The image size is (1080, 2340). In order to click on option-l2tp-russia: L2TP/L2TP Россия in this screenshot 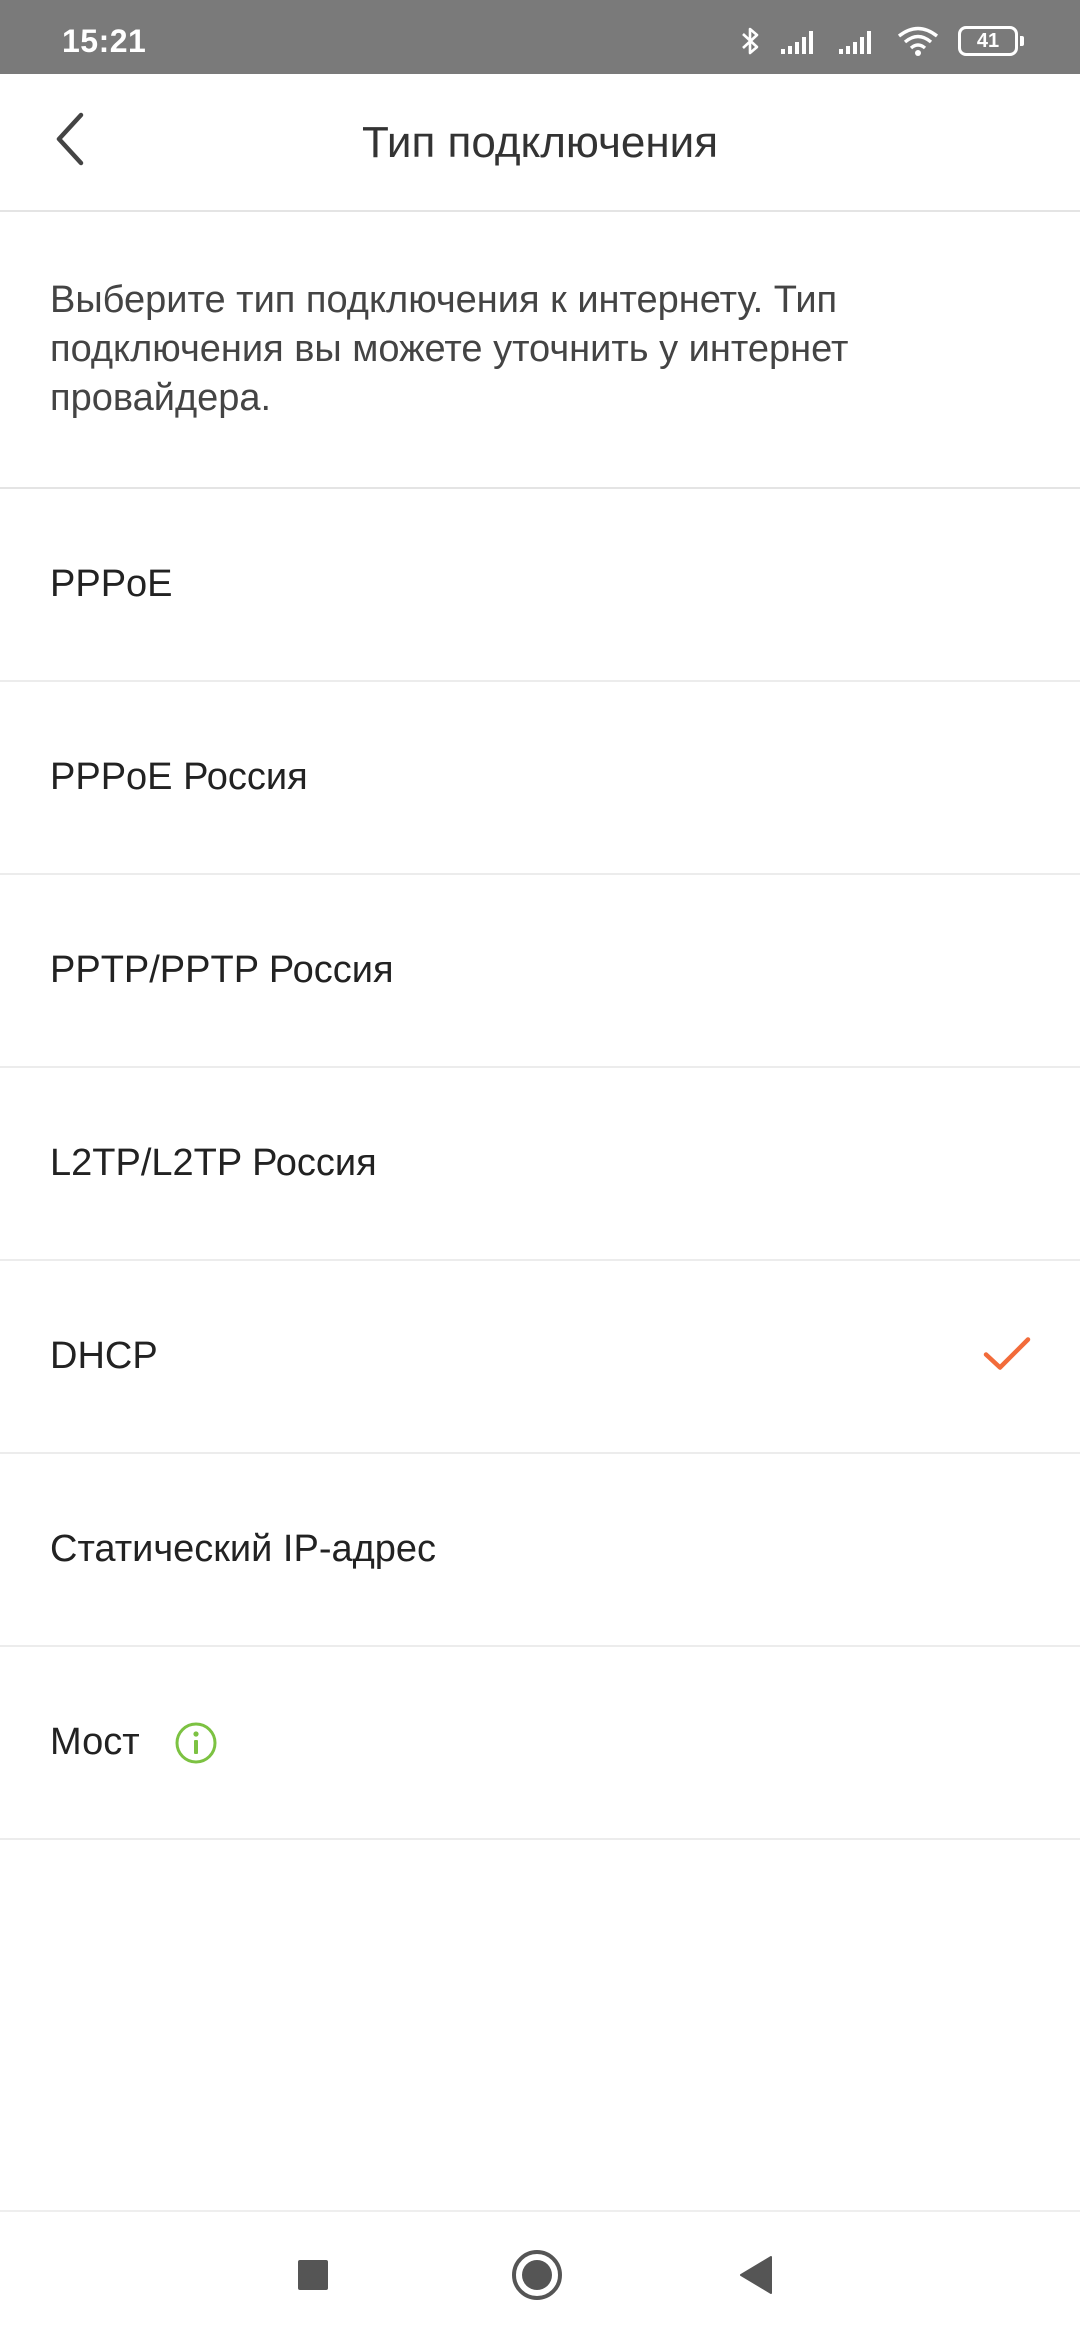, I will do `click(540, 1164)`.